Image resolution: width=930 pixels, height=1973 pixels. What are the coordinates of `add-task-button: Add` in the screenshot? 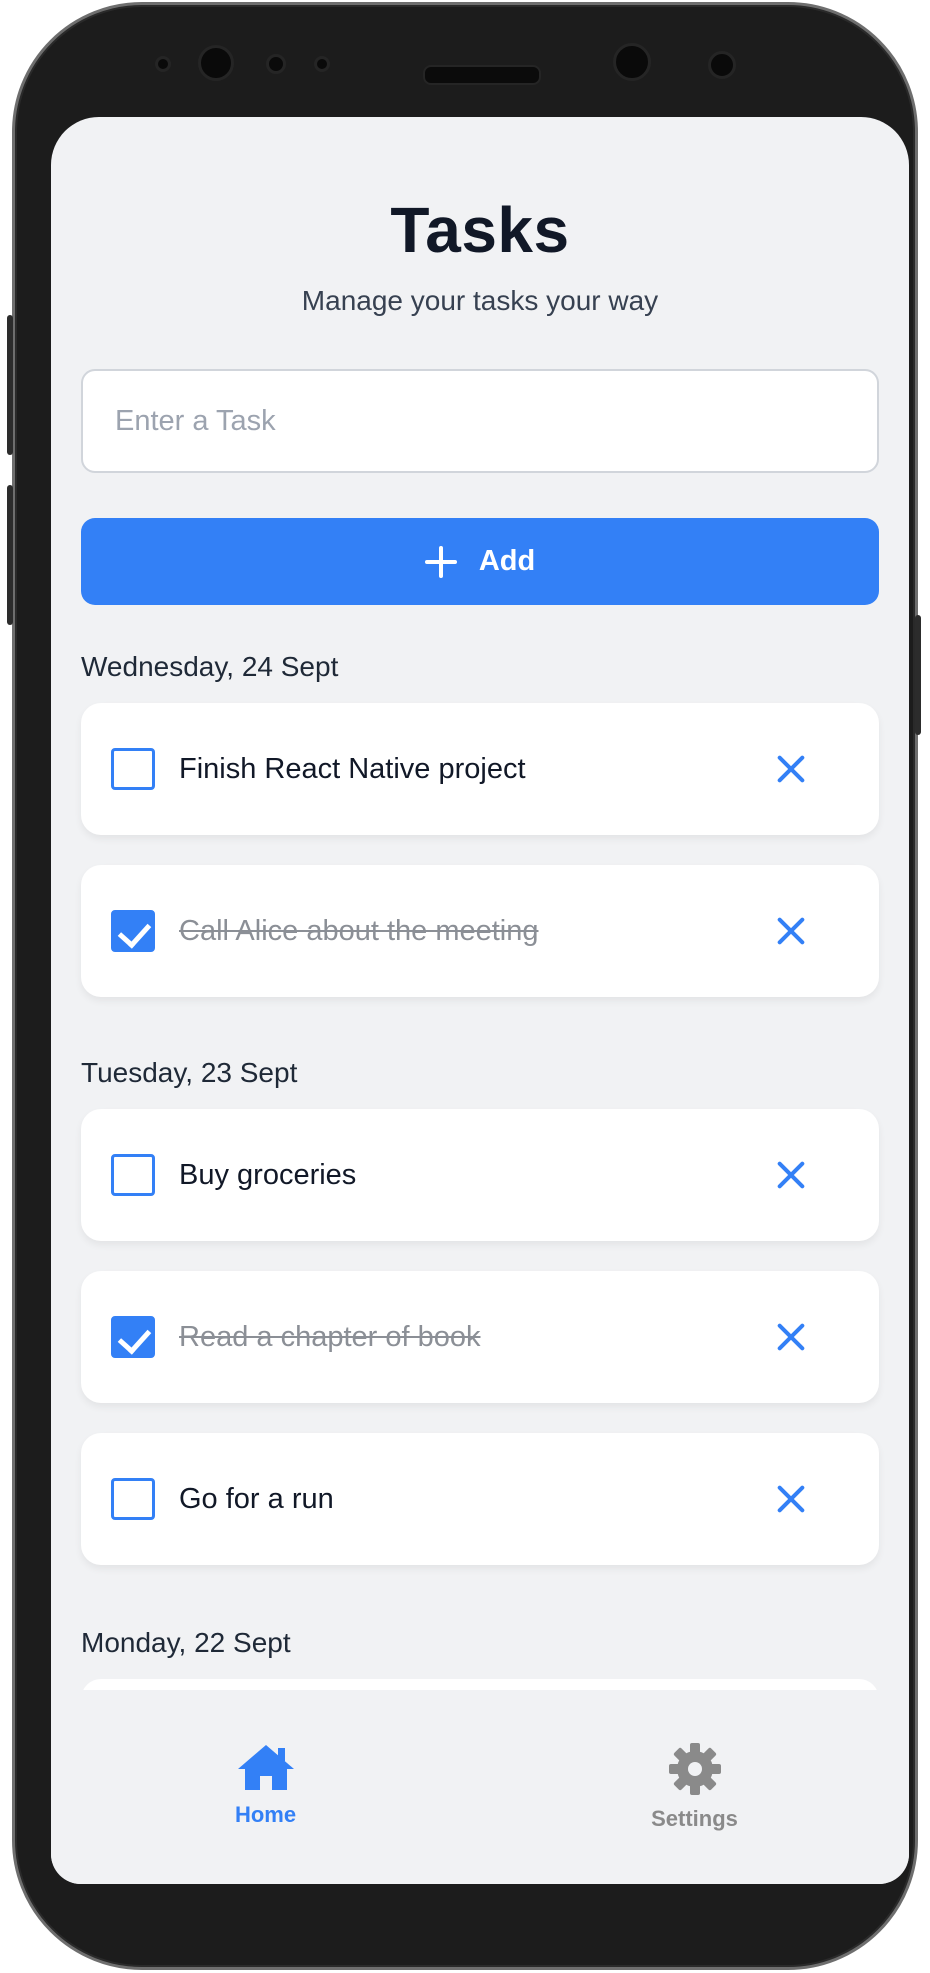 It's located at (480, 561).